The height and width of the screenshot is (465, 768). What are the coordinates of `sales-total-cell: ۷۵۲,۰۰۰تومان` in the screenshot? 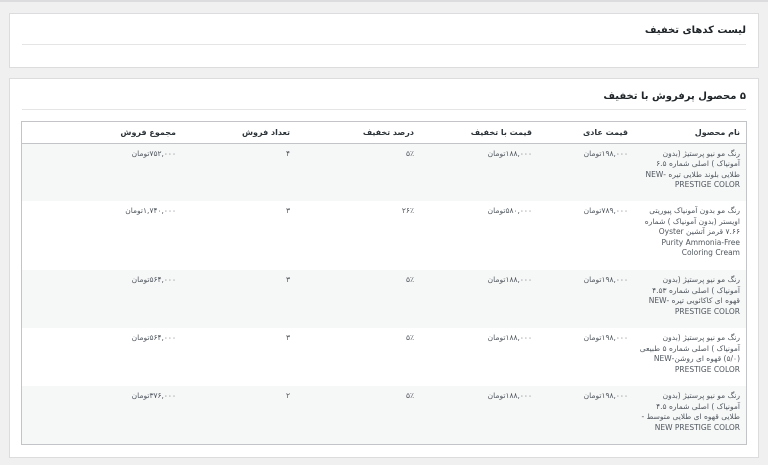 It's located at (102, 172).